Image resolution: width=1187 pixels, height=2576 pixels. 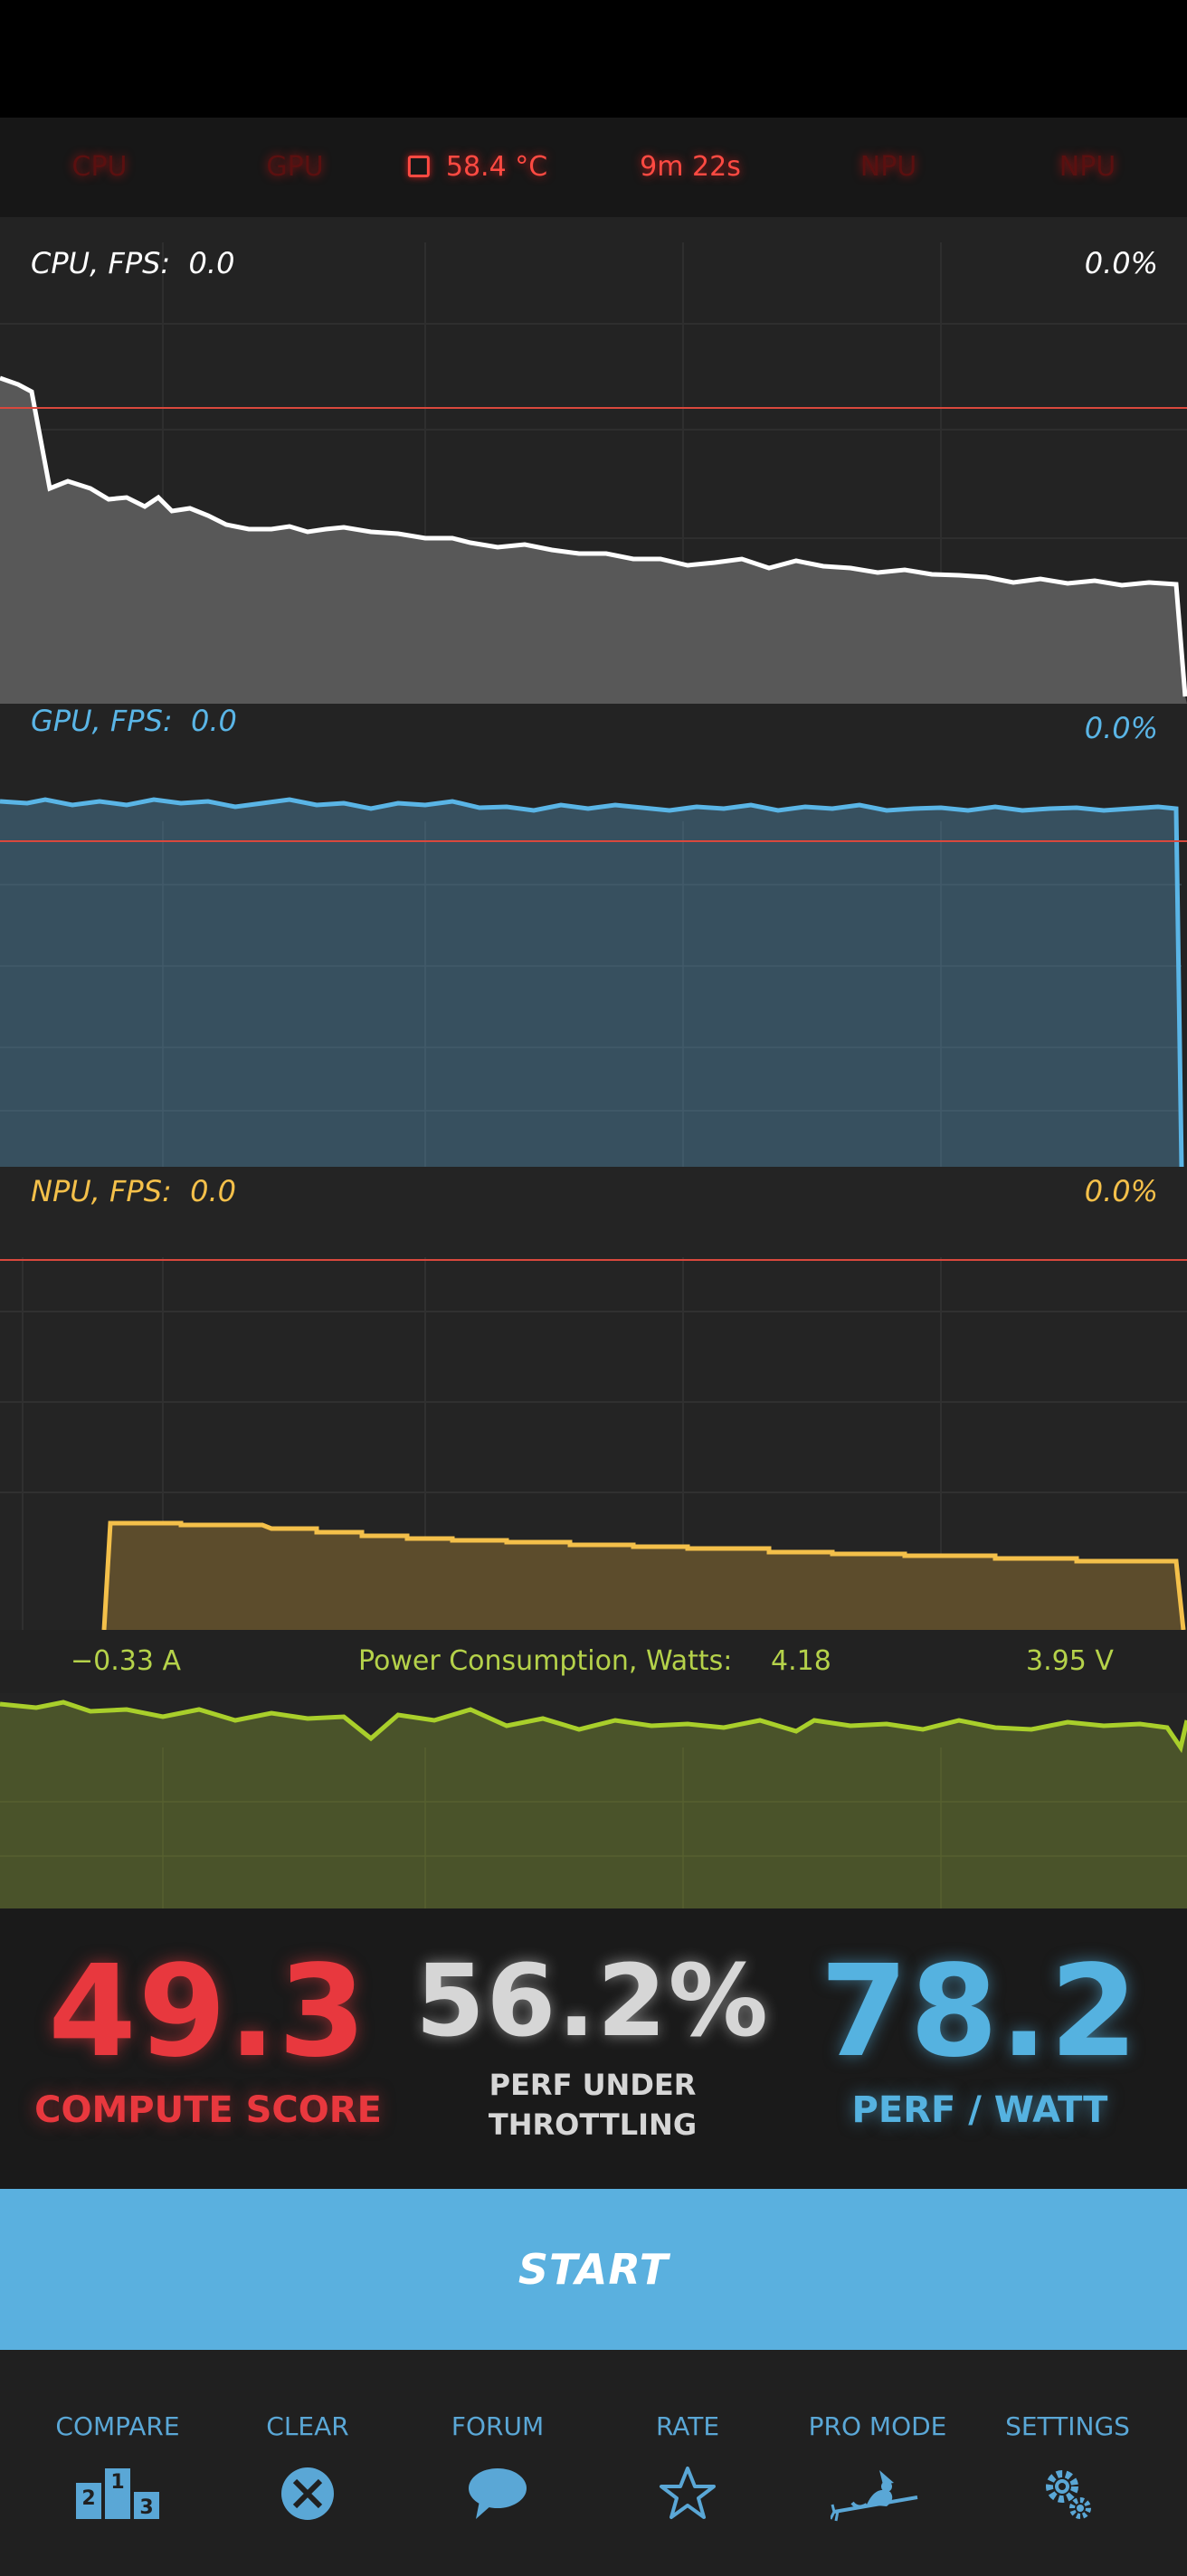 I want to click on npu-indicator-1: NPU, so click(x=888, y=167).